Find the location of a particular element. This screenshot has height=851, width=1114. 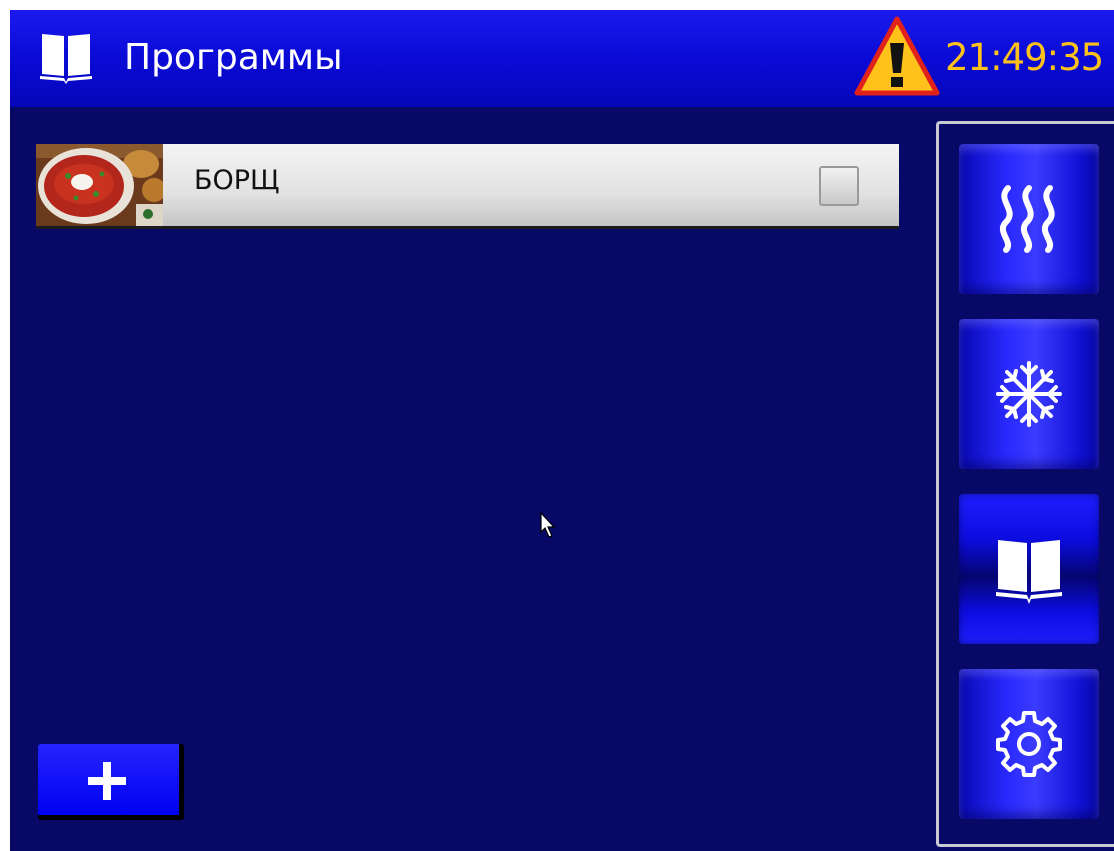

settings-mode-button is located at coordinates (1029, 744).